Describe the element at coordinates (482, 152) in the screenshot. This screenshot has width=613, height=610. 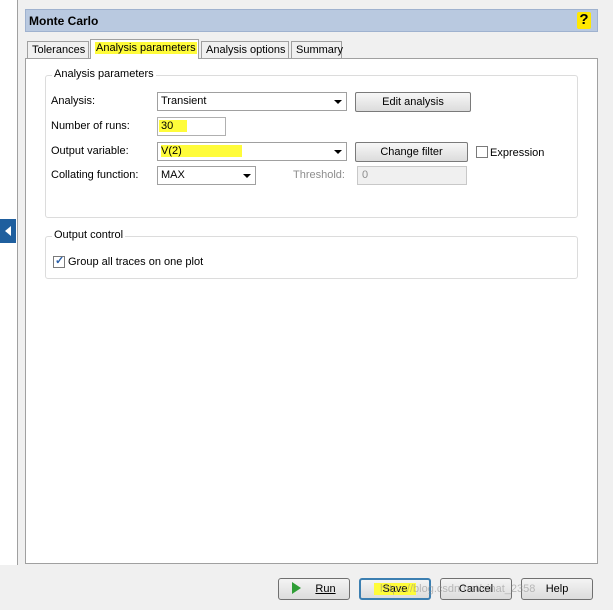
I see `expression-checkbox` at that location.